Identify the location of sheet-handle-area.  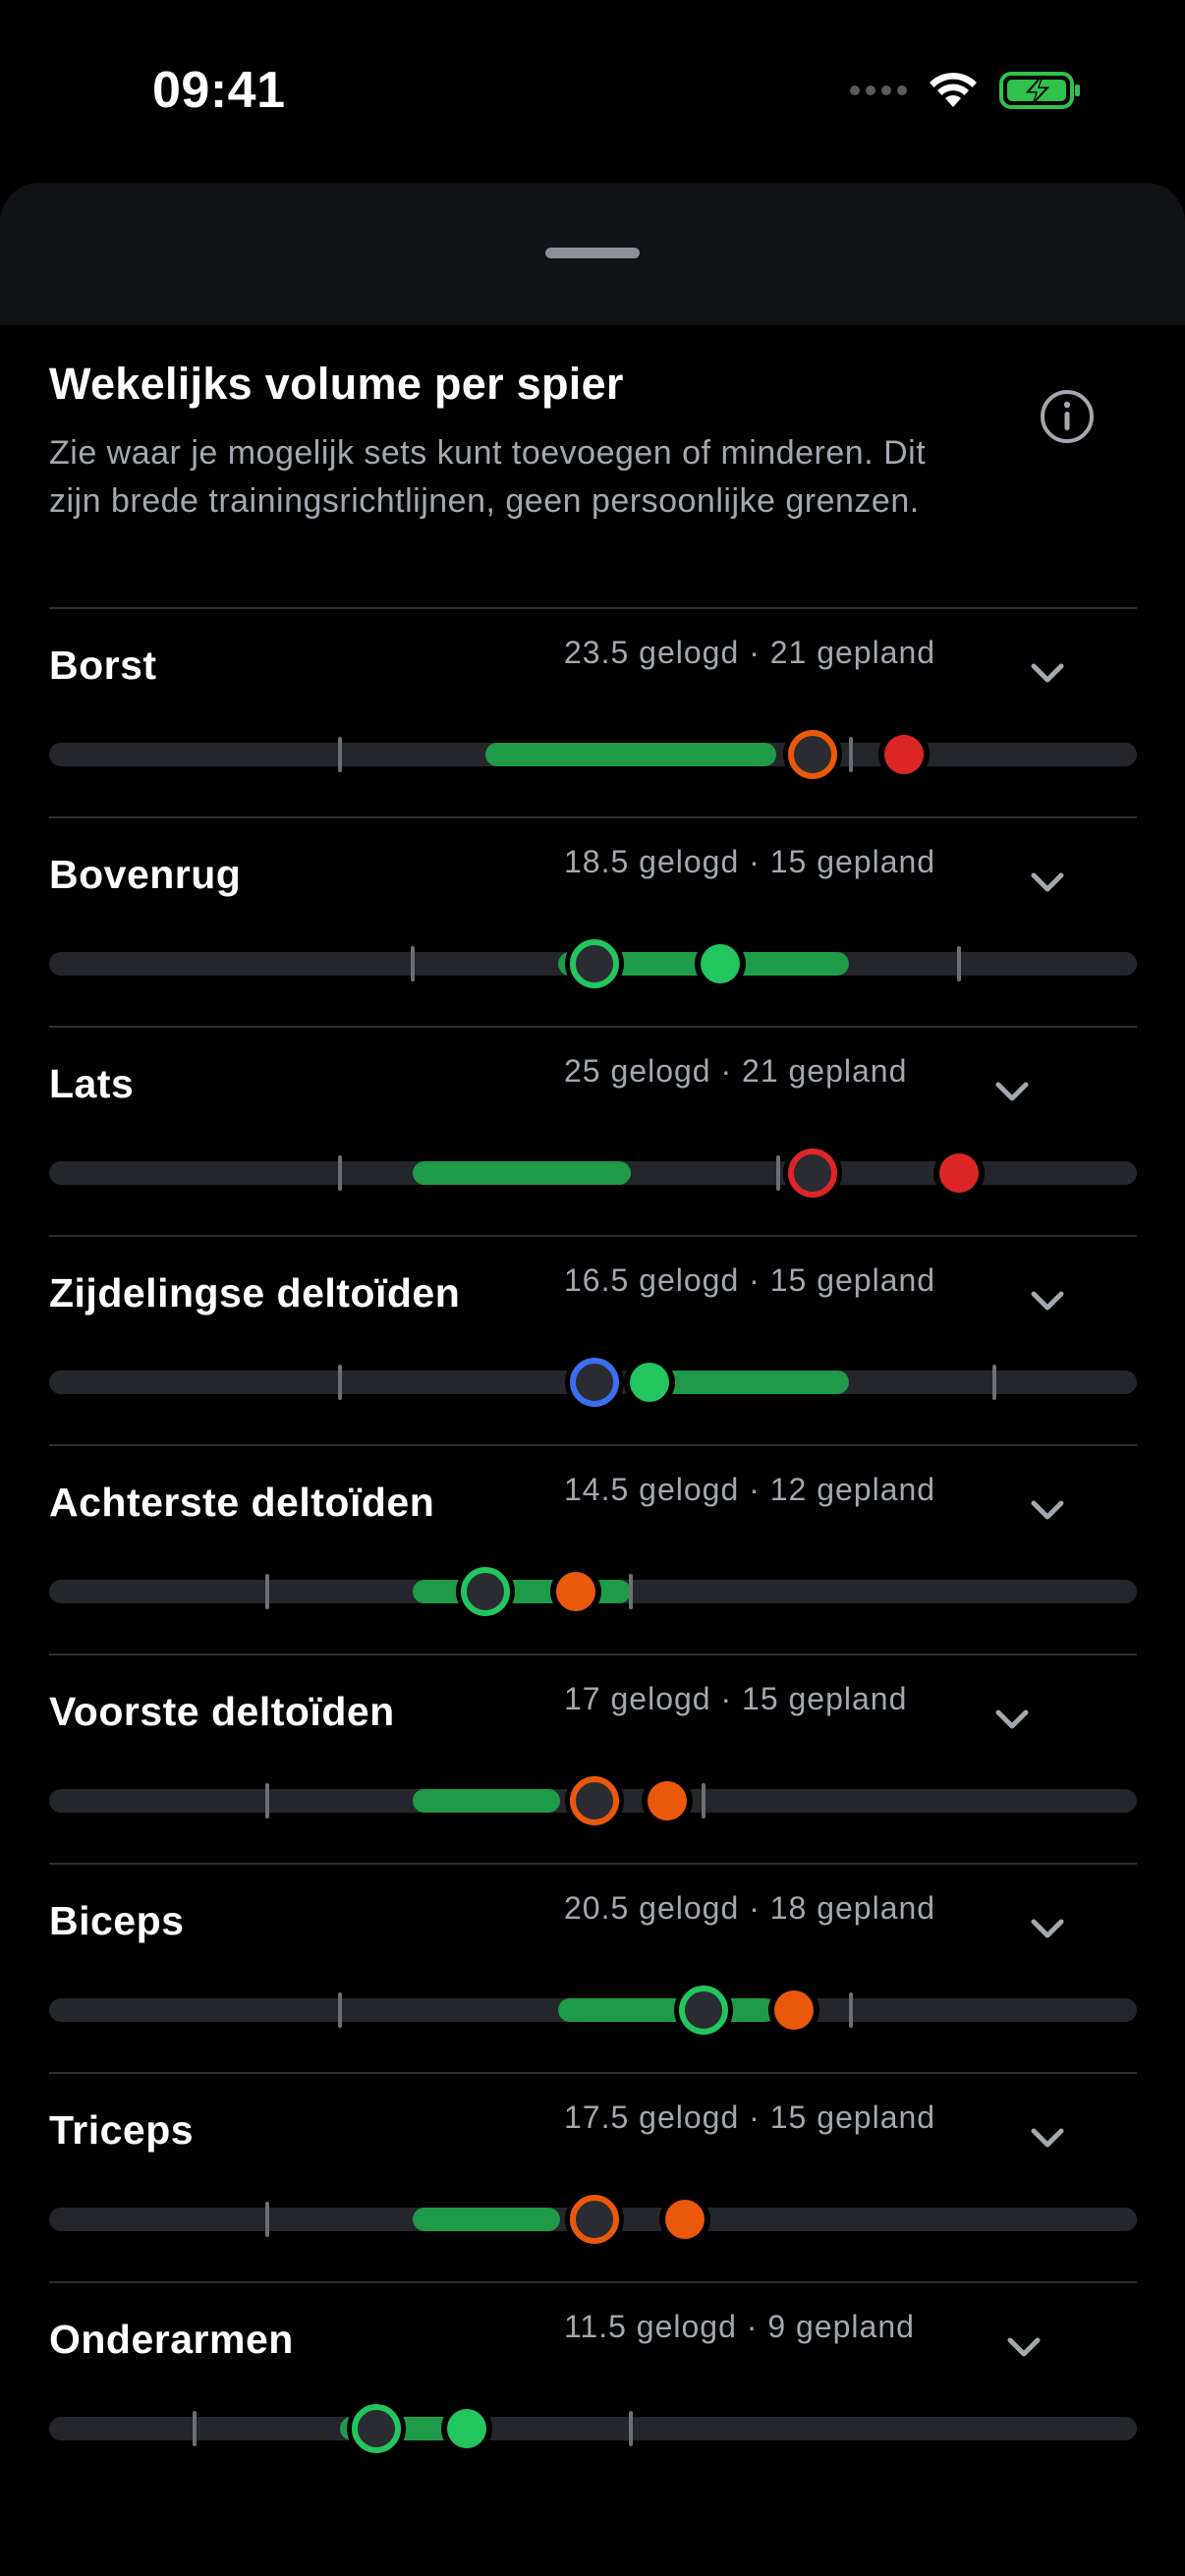
(592, 254).